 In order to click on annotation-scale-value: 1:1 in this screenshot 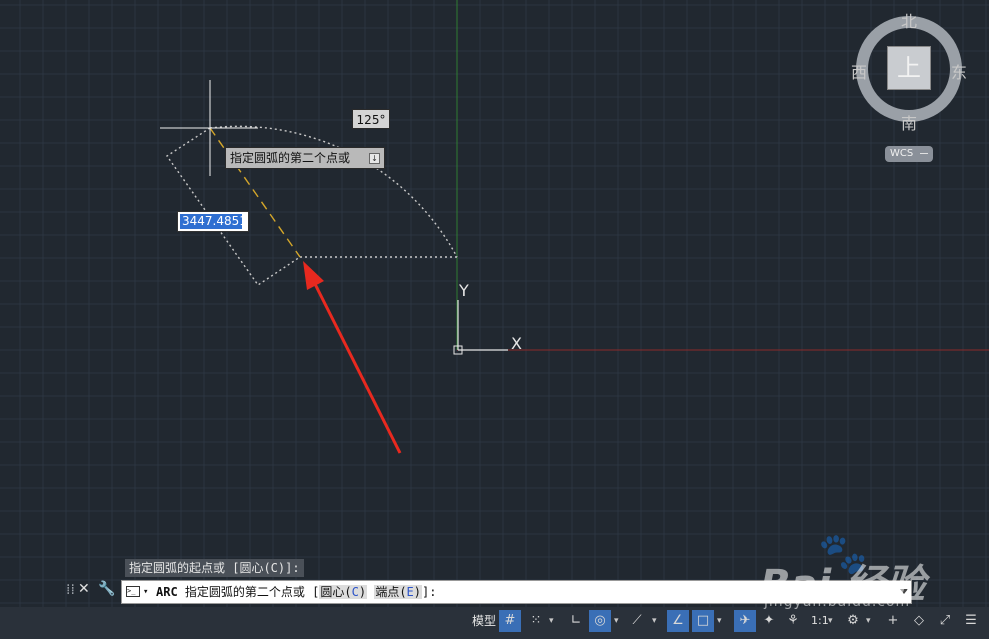, I will do `click(820, 621)`.